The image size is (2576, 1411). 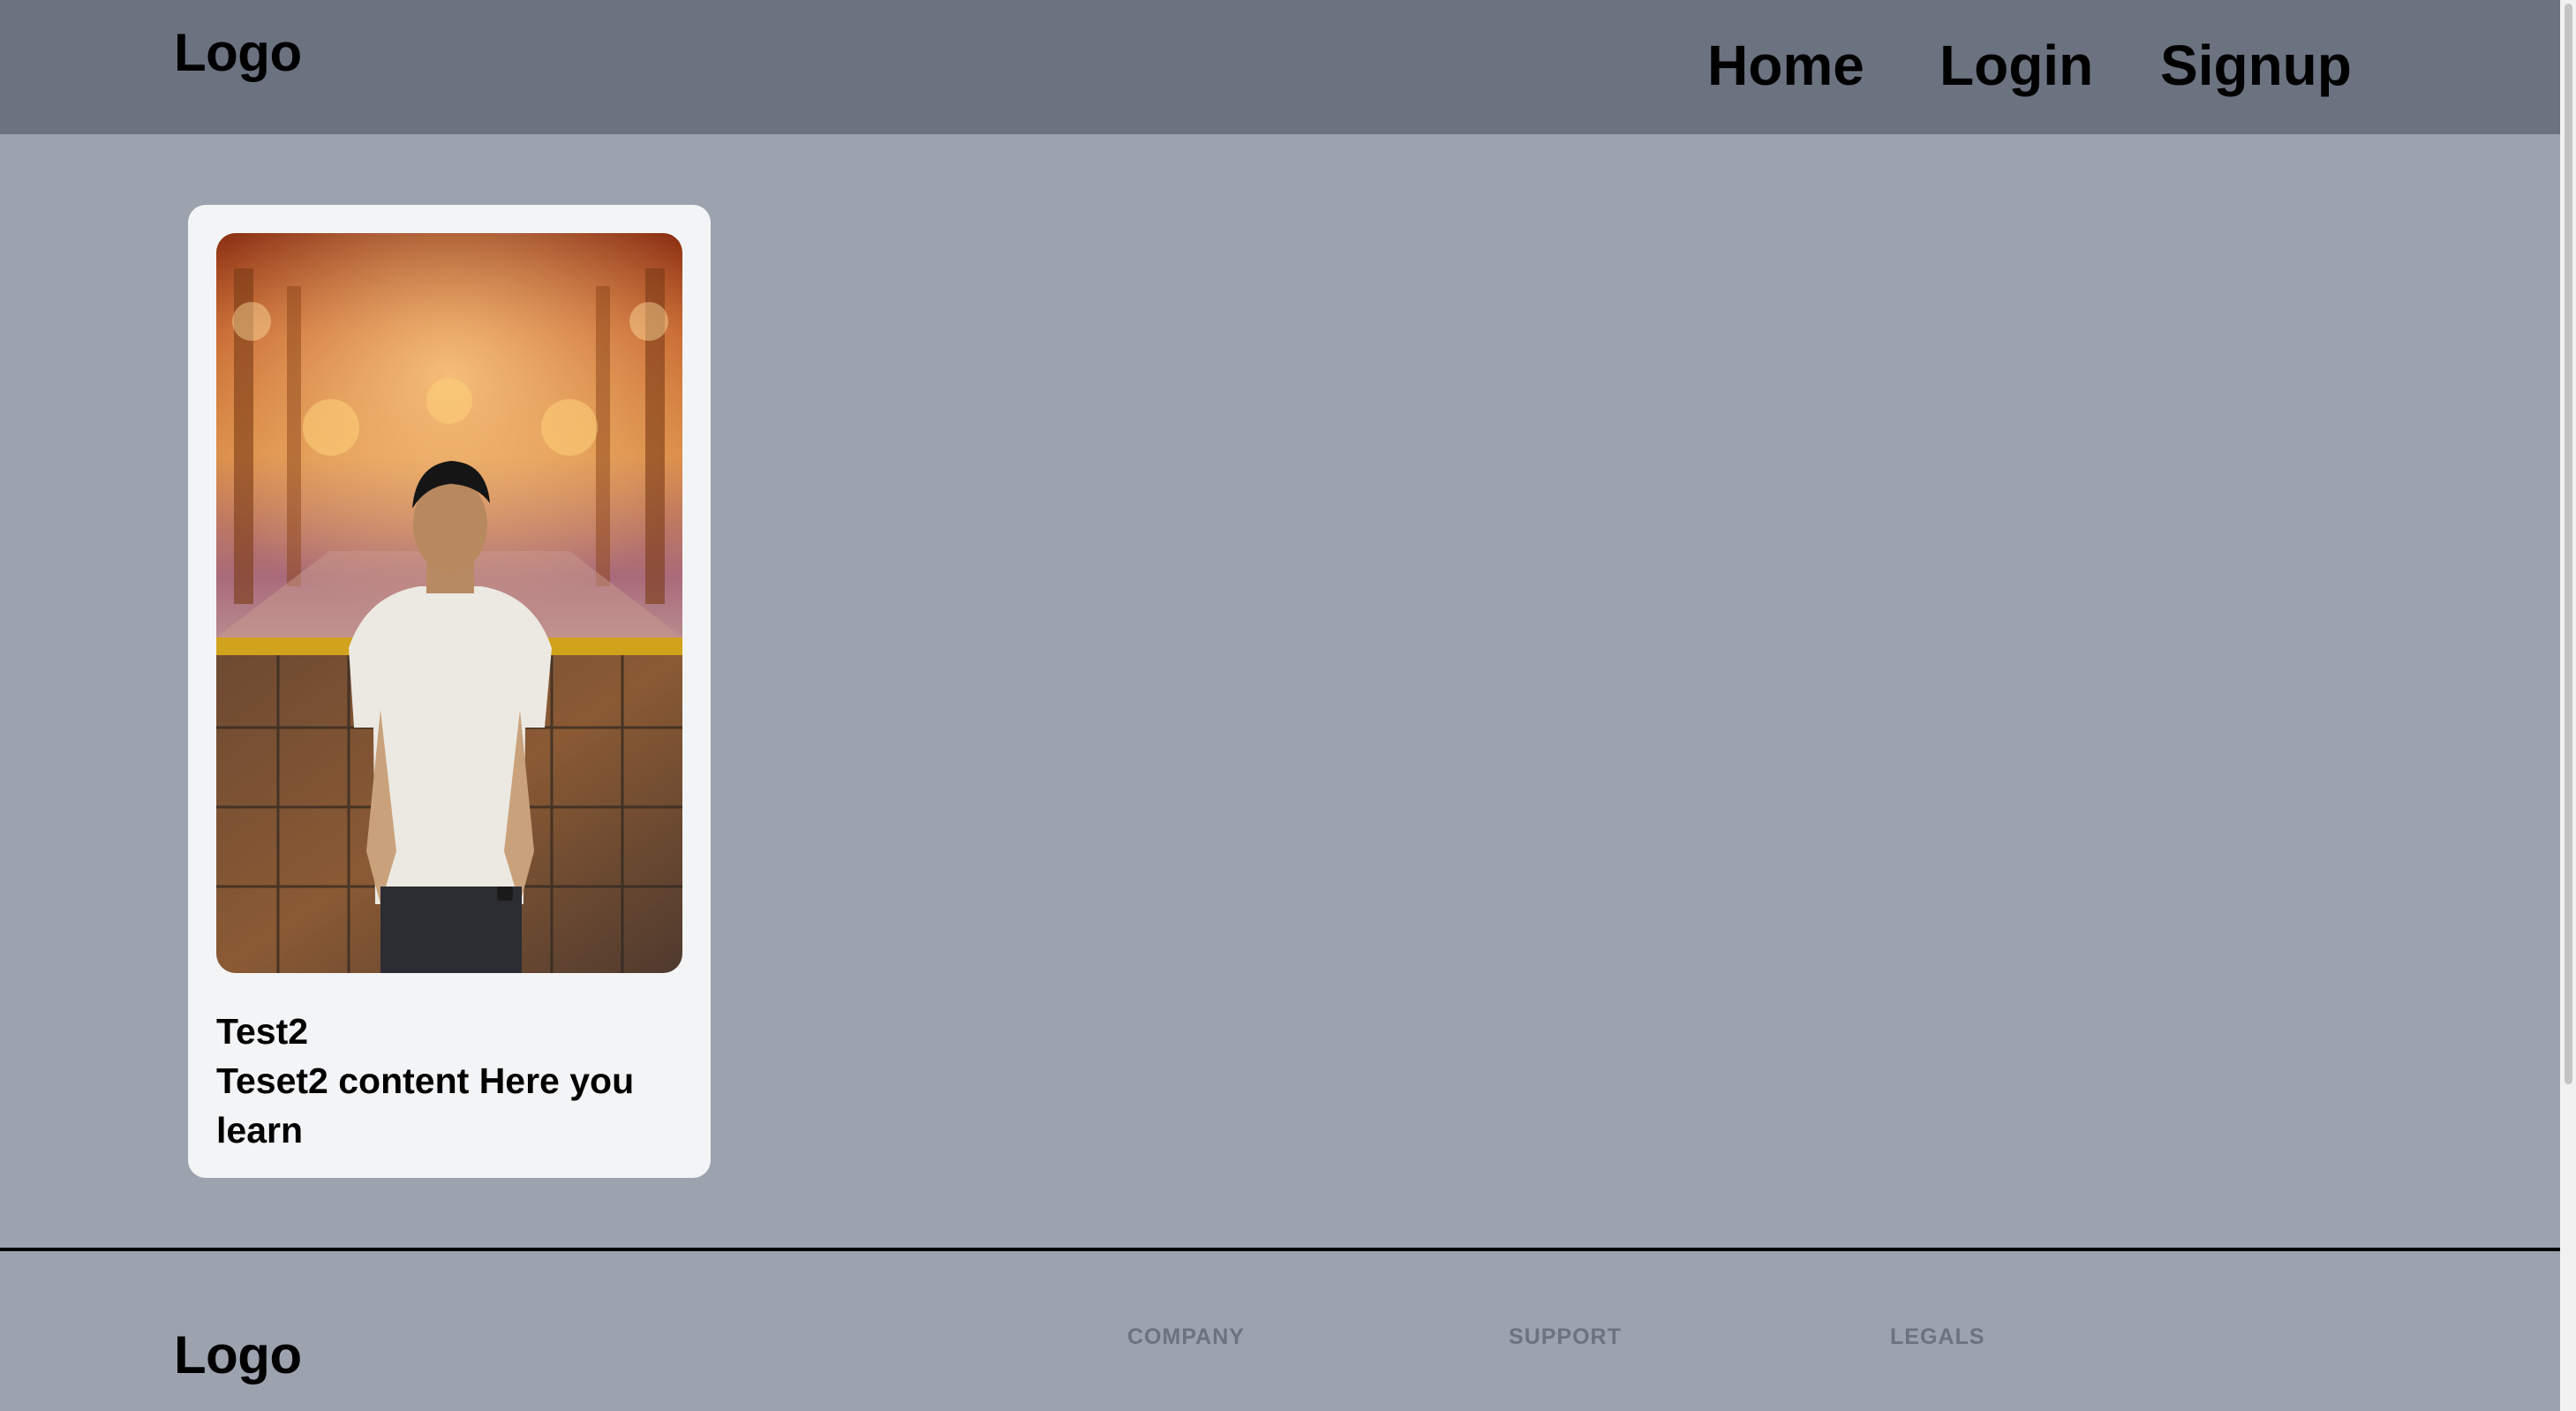 What do you see at coordinates (1566, 1336) in the screenshot?
I see `footer-heading-support: SUPPORT` at bounding box center [1566, 1336].